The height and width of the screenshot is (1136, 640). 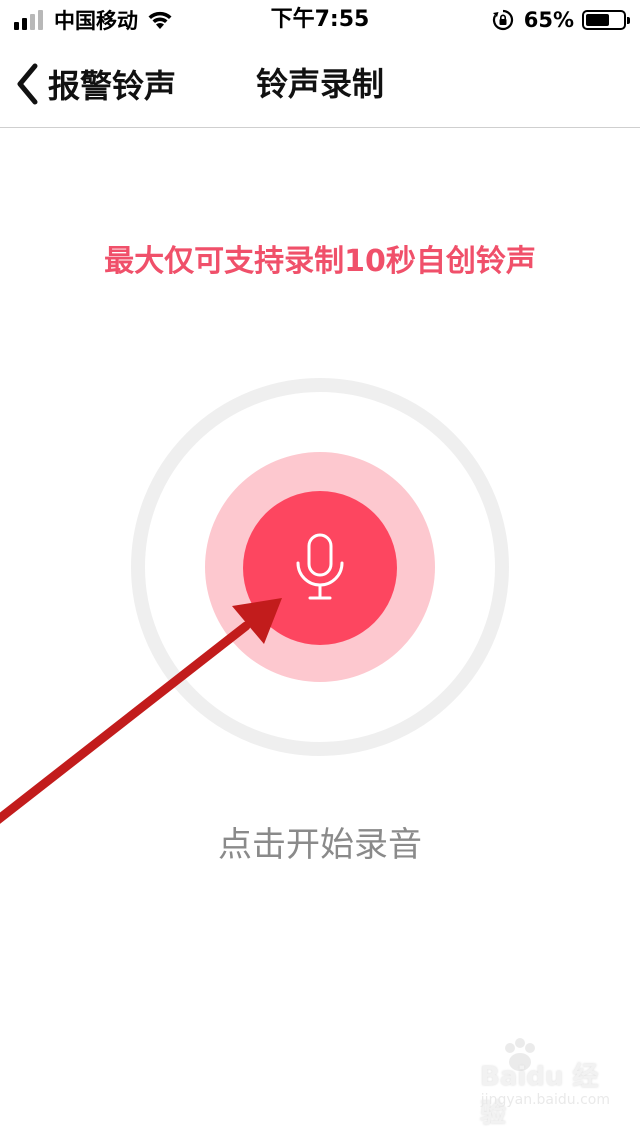 What do you see at coordinates (545, 1100) in the screenshot?
I see `watermark-url: jingyan.baidu.com` at bounding box center [545, 1100].